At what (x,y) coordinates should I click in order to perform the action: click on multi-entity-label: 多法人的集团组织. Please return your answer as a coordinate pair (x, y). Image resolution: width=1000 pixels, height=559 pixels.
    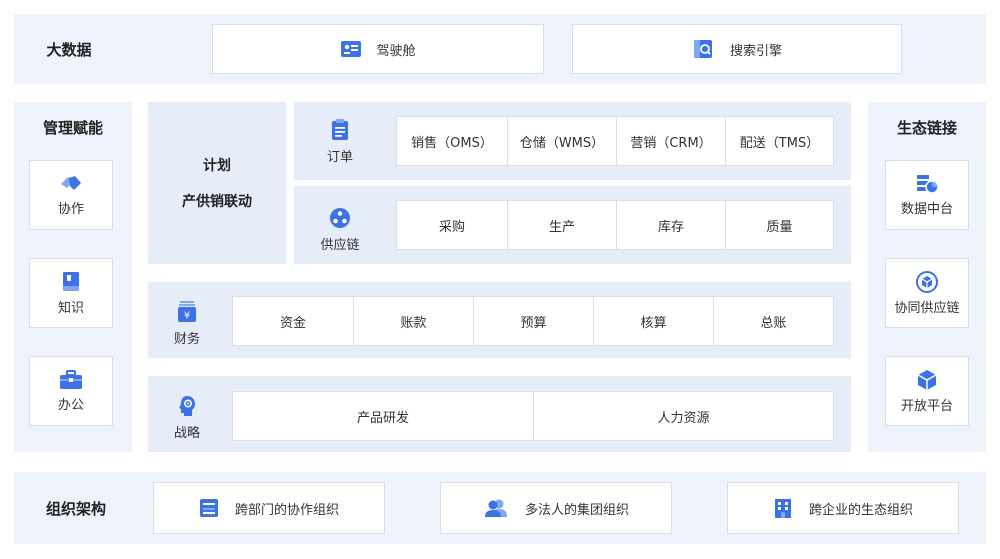
    Looking at the image, I should click on (576, 510).